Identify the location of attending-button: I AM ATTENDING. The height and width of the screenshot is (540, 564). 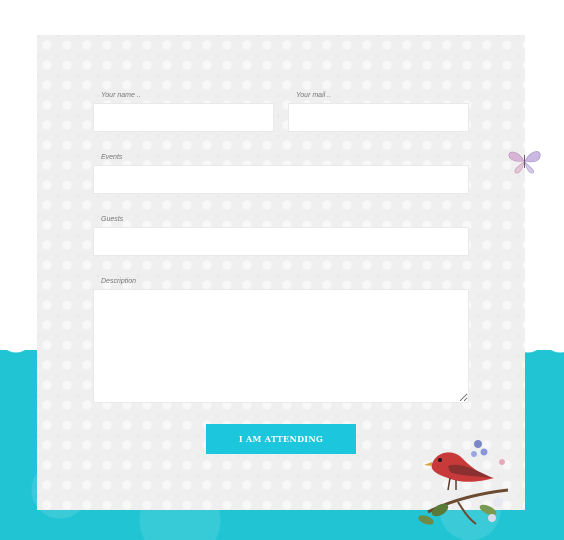
(281, 439).